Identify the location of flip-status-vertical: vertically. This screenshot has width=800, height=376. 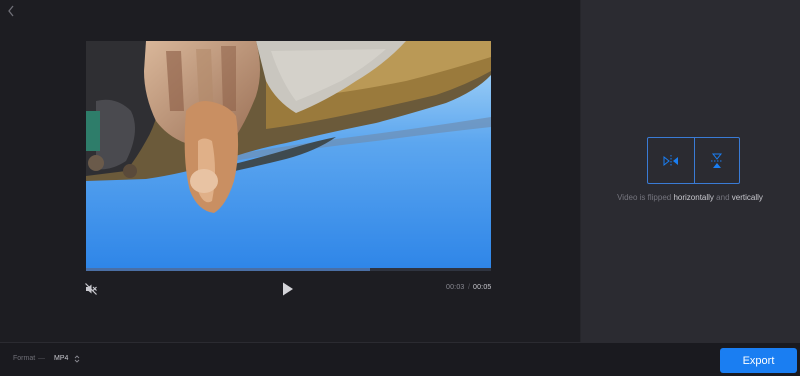
(747, 197).